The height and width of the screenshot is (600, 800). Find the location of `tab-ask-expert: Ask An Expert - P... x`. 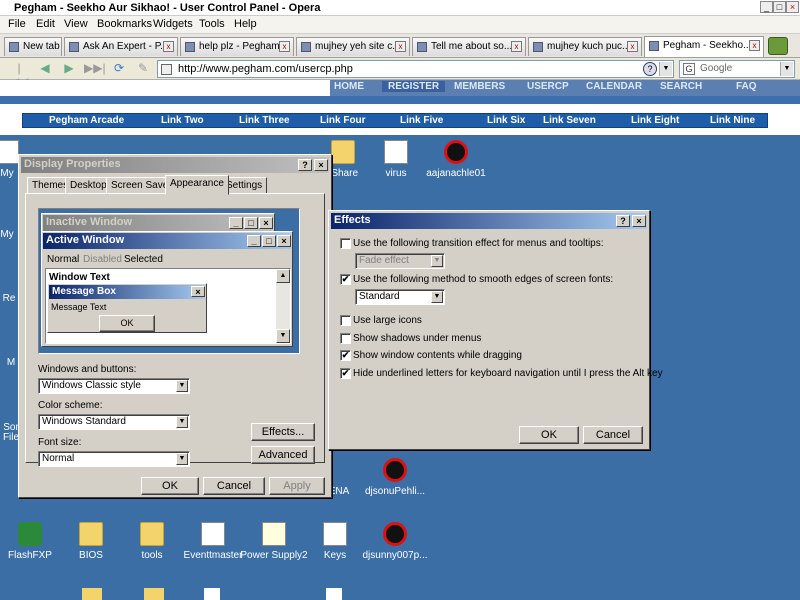

tab-ask-expert: Ask An Expert - P... x is located at coordinates (121, 46).